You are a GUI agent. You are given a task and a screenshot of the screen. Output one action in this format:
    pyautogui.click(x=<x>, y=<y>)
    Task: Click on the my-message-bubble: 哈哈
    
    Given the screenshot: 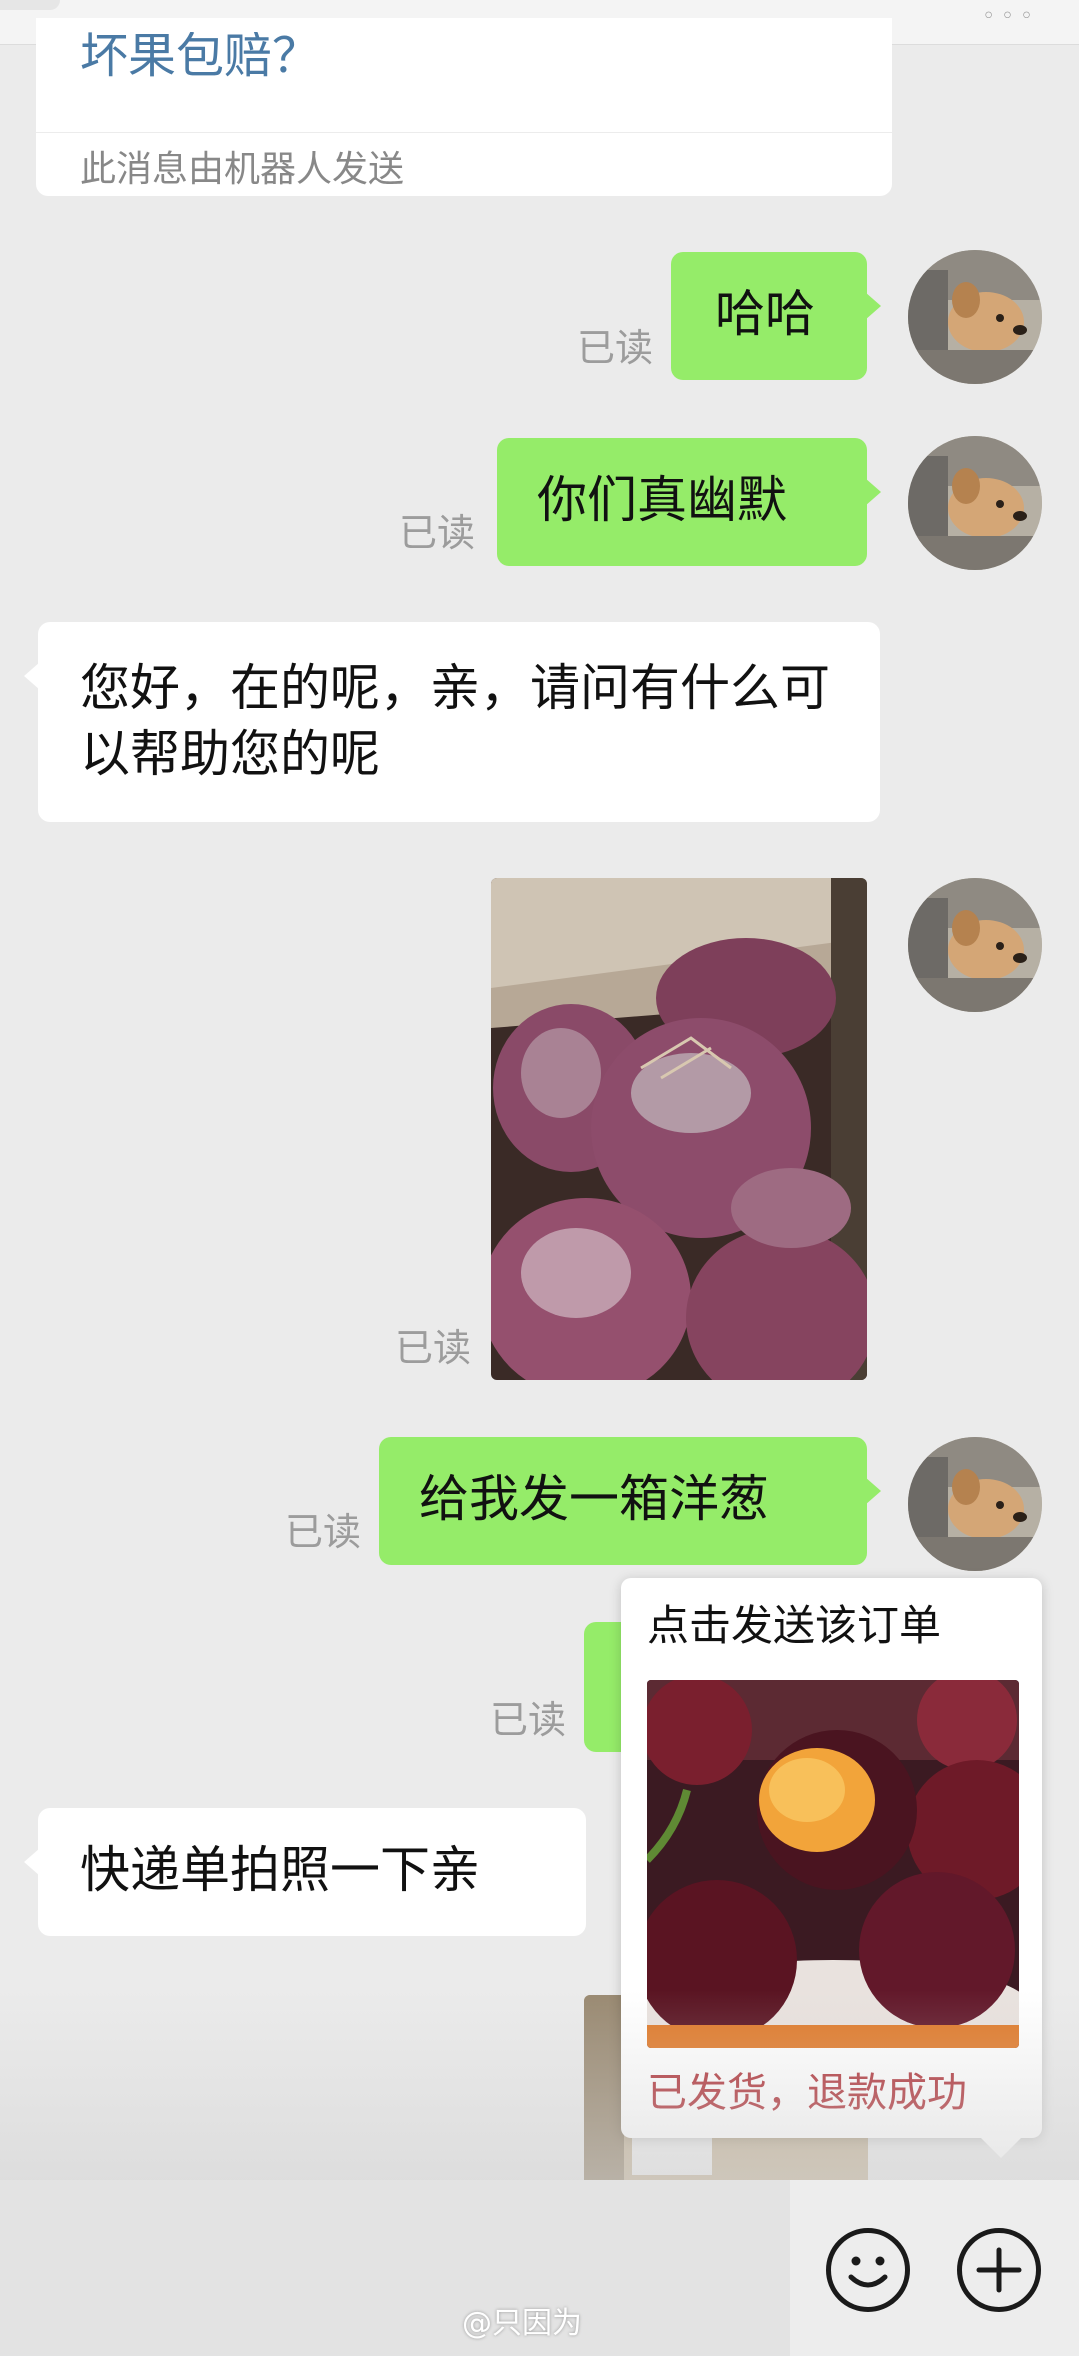 What is the action you would take?
    pyautogui.click(x=776, y=316)
    